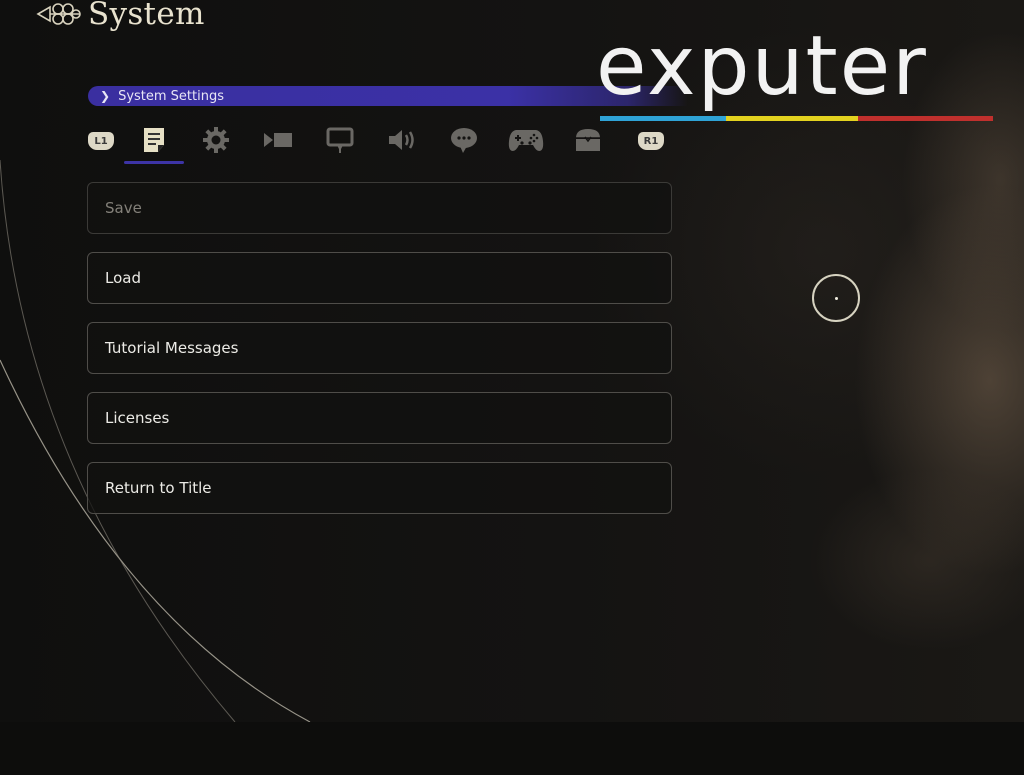 Image resolution: width=1024 pixels, height=775 pixels. What do you see at coordinates (101, 141) in the screenshot?
I see `l1-bumper-button: L1` at bounding box center [101, 141].